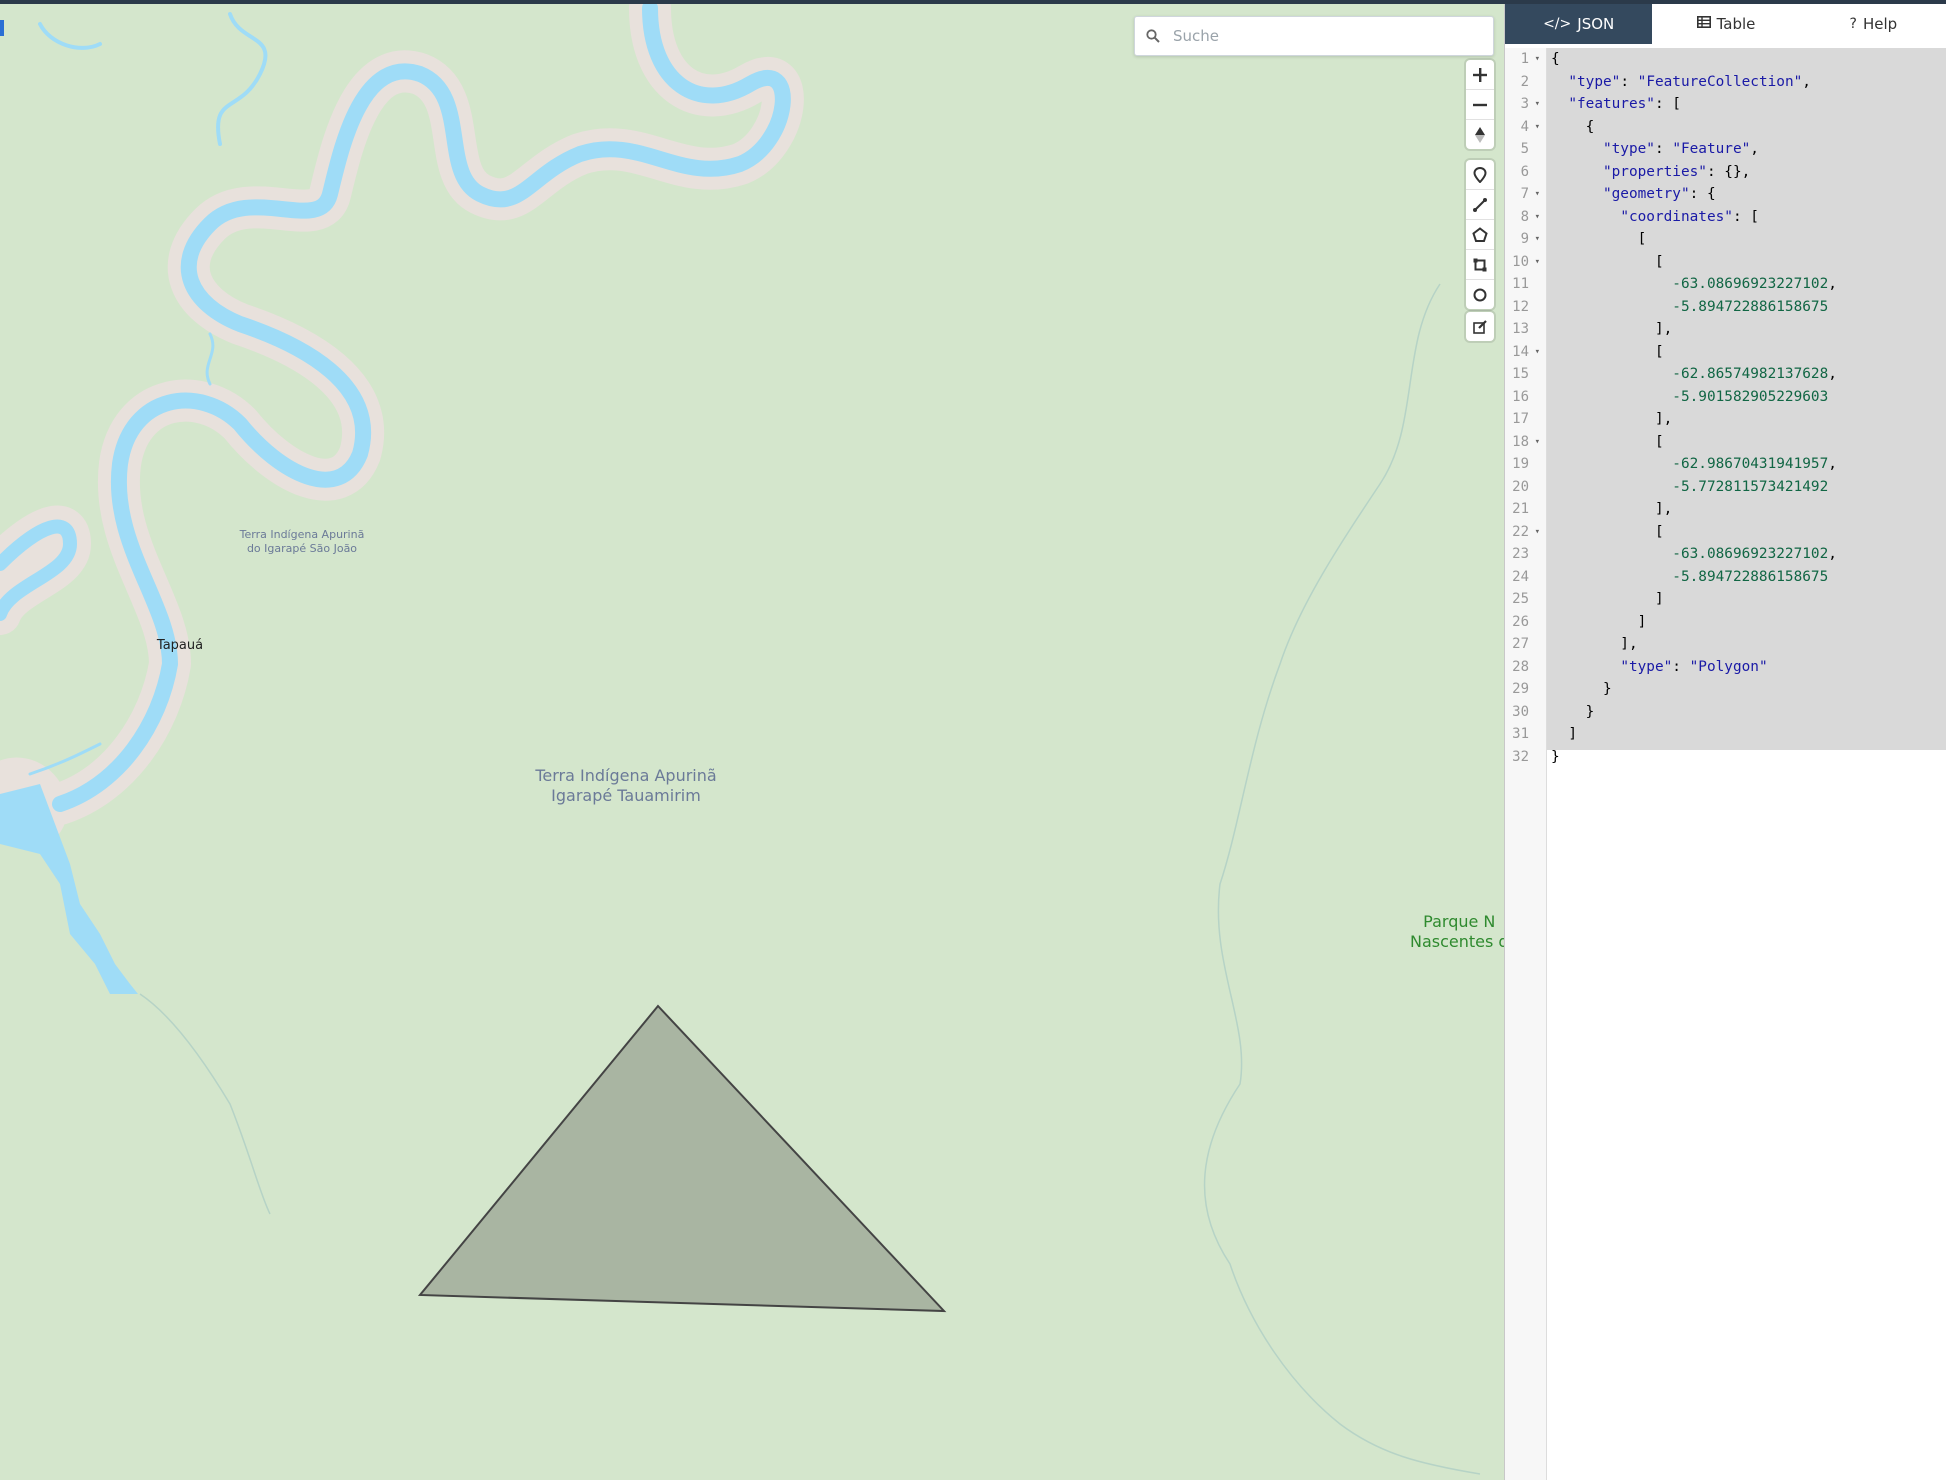 Image resolution: width=1946 pixels, height=1480 pixels. Describe the element at coordinates (1525, 307) in the screenshot. I see `line-number: 12` at that location.